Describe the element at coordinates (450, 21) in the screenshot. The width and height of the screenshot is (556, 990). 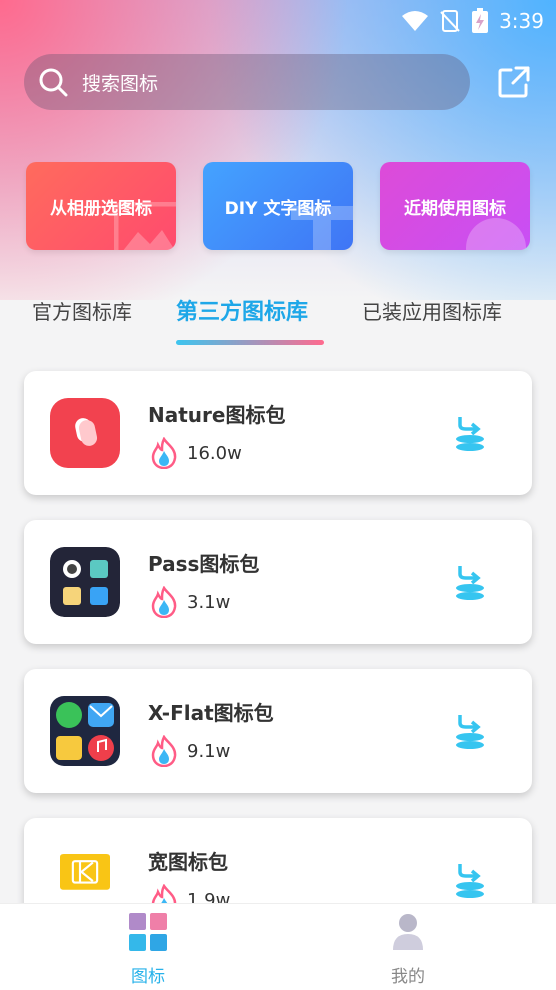
I see `no-signal-icon` at that location.